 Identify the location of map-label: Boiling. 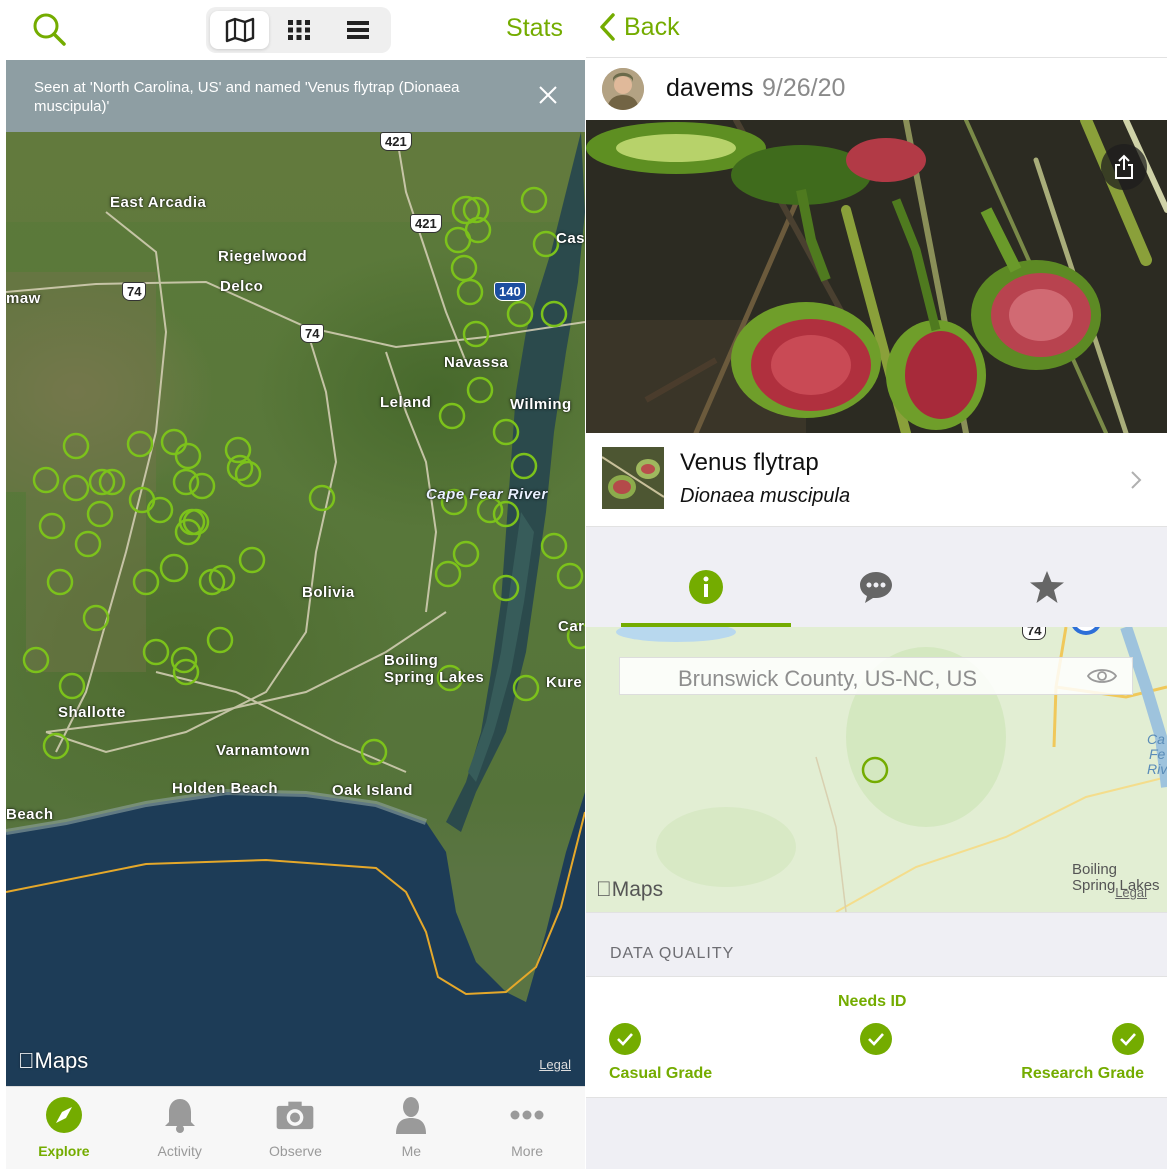
(1095, 869).